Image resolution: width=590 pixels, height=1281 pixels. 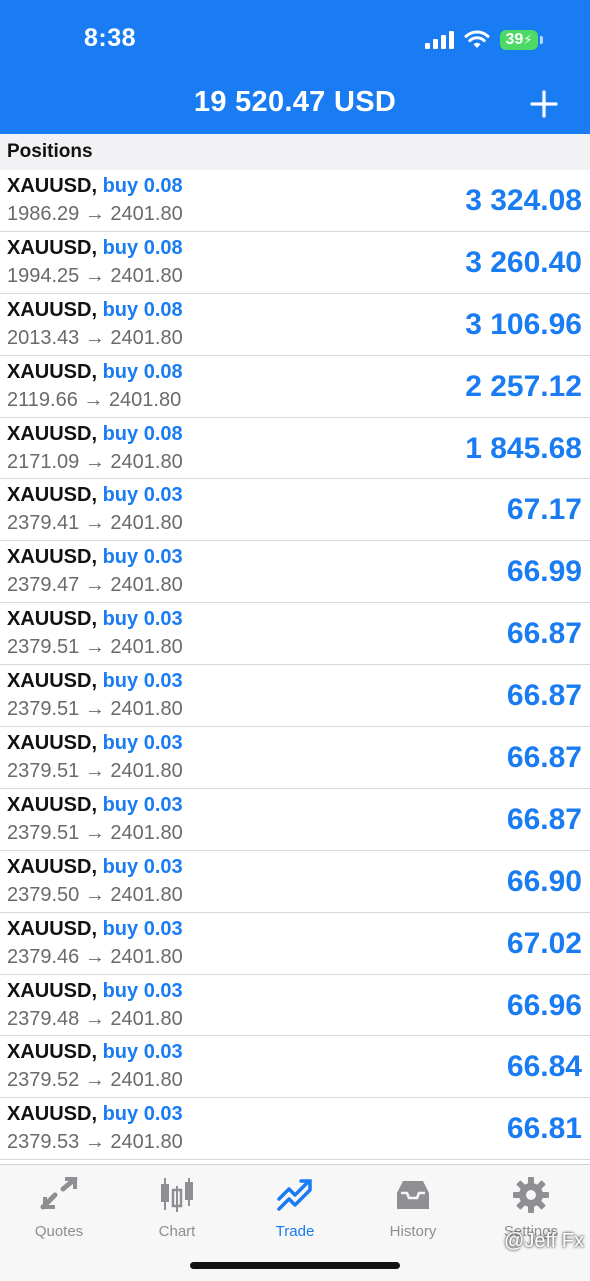 I want to click on position-row: XAUUSD, buy 0.03 2379.52 → 2401.80 66.84, so click(x=295, y=1067).